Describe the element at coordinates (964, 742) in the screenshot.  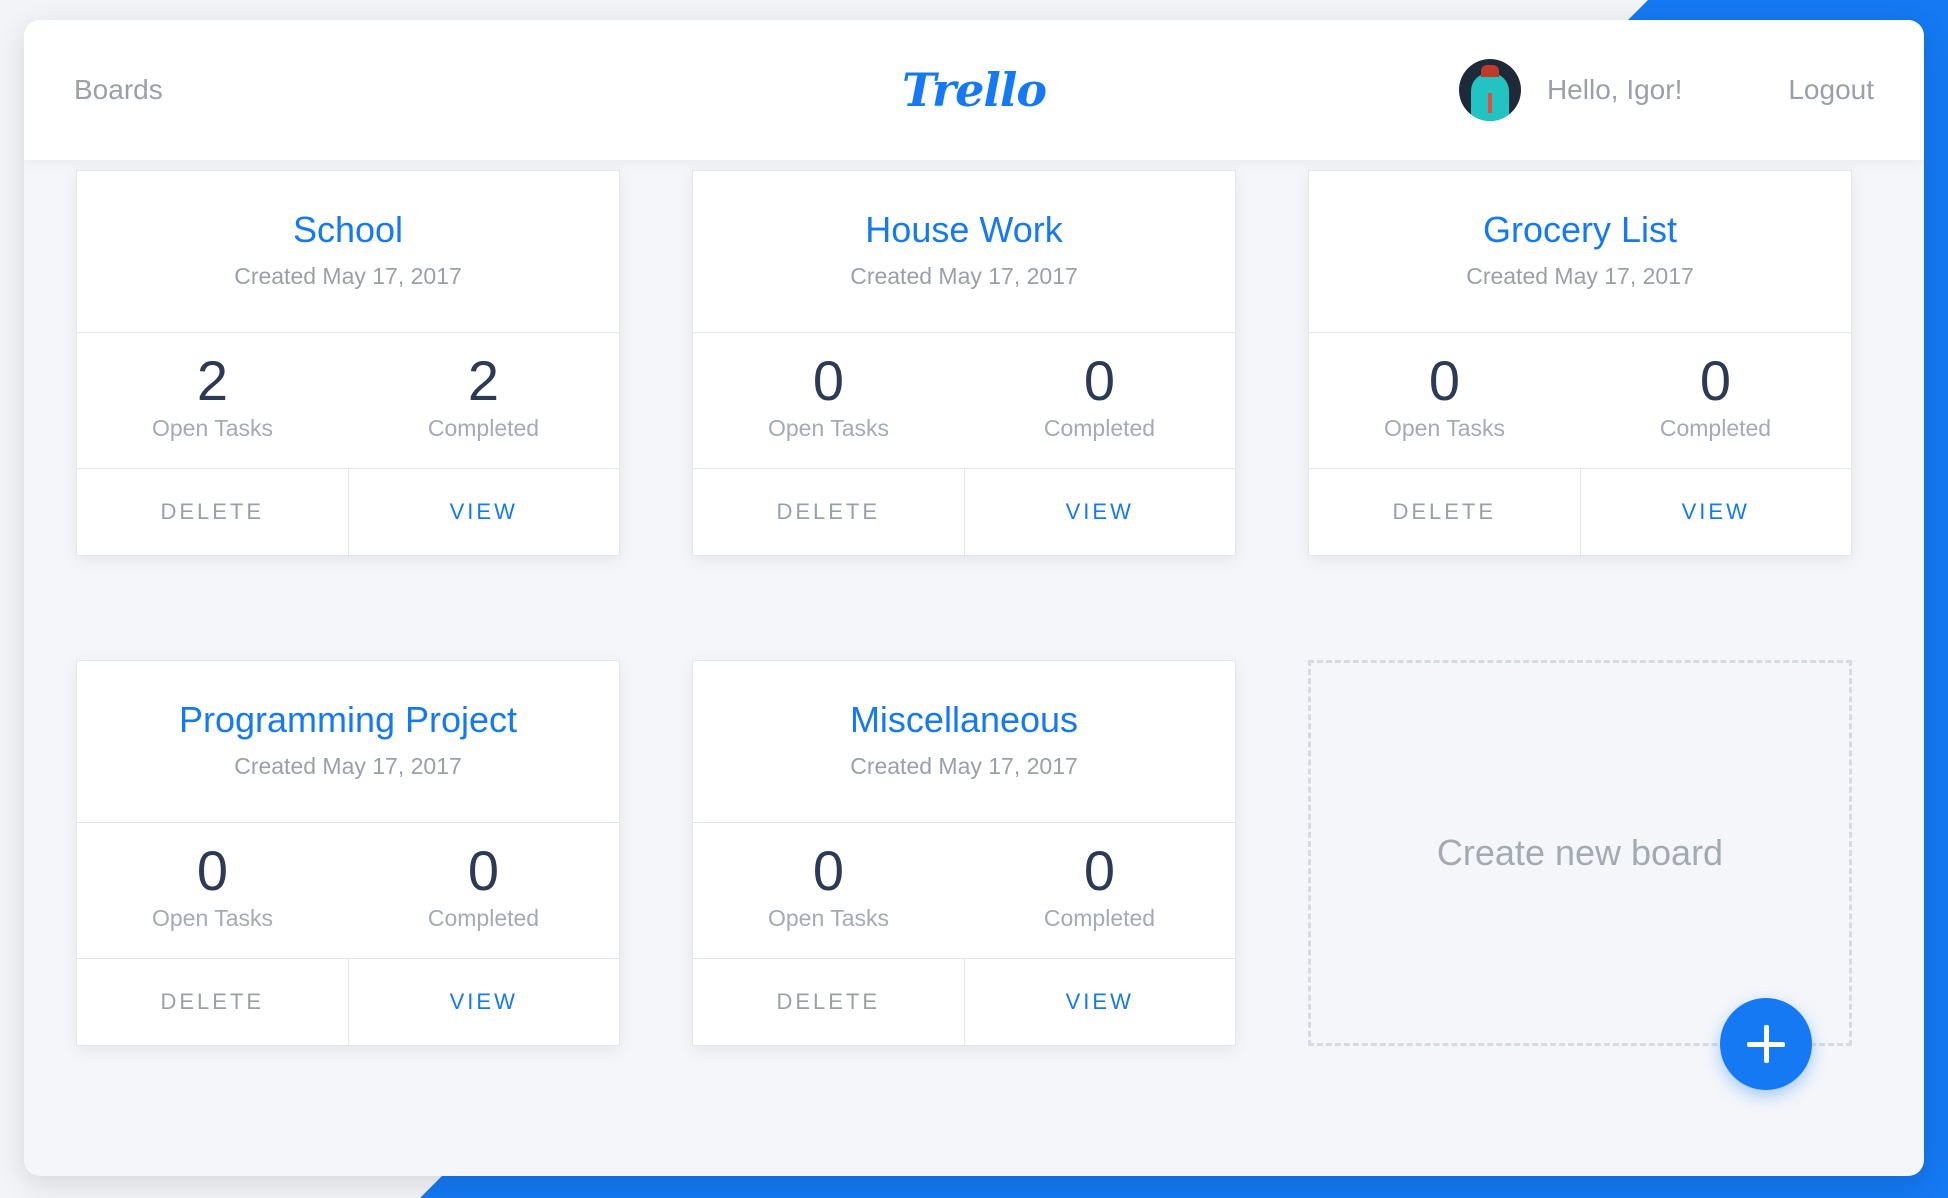
I see `board-card-header: Miscellaneous Created May 17, 2017` at that location.